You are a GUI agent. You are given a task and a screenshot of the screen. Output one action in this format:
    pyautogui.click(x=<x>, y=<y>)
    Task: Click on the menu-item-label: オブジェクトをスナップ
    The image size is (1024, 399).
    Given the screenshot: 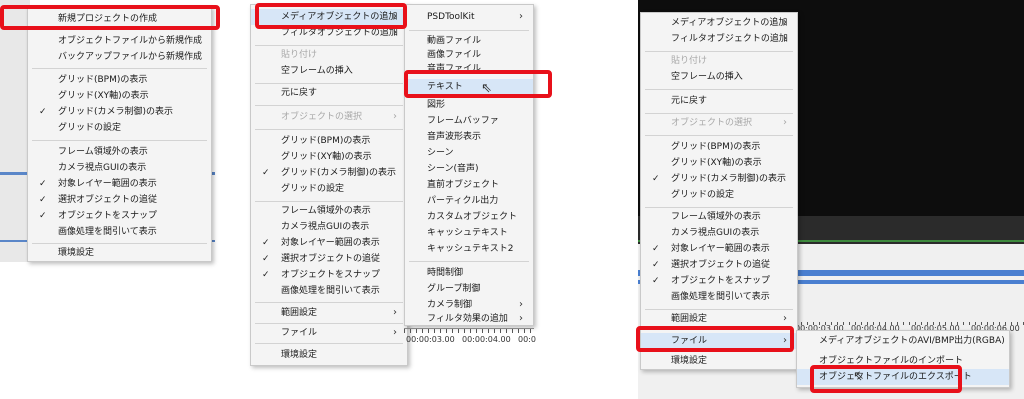 What is the action you would take?
    pyautogui.click(x=331, y=275)
    